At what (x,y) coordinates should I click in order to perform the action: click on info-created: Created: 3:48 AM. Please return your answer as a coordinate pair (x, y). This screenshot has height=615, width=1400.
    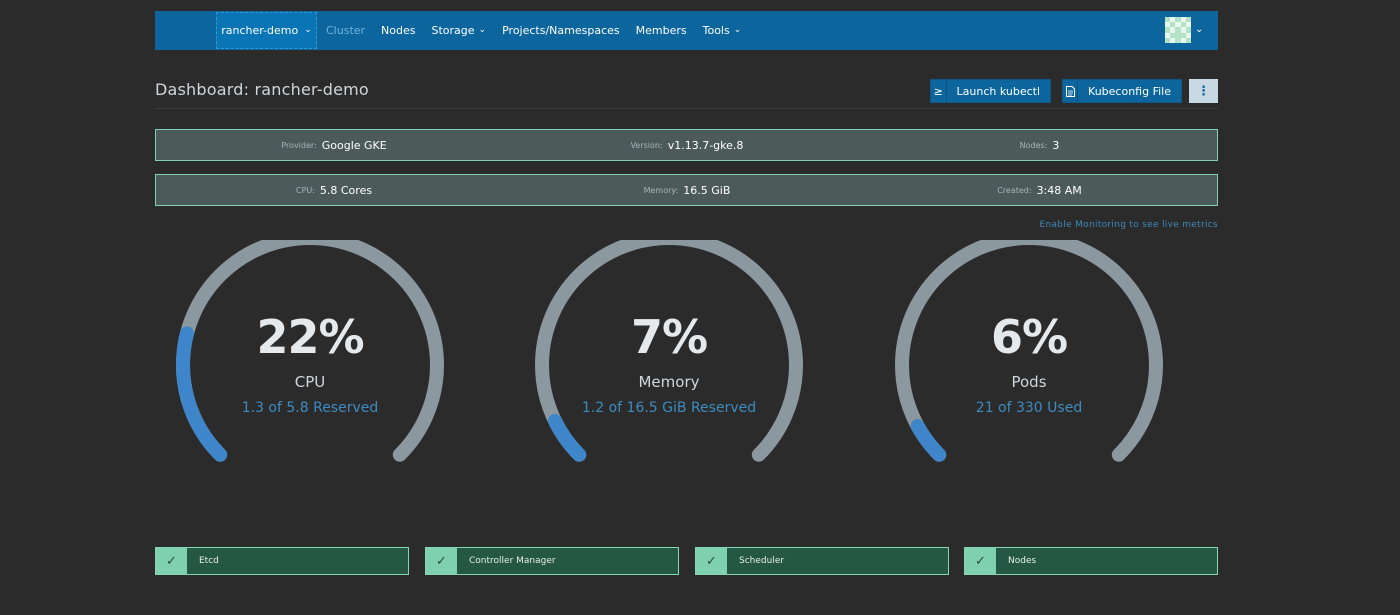
    Looking at the image, I should click on (1039, 190).